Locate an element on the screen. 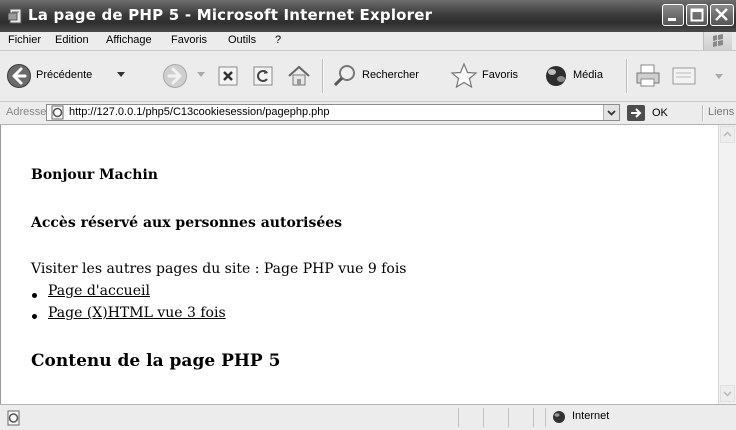 This screenshot has height=430, width=736. menu-outils: Outils is located at coordinates (242, 40).